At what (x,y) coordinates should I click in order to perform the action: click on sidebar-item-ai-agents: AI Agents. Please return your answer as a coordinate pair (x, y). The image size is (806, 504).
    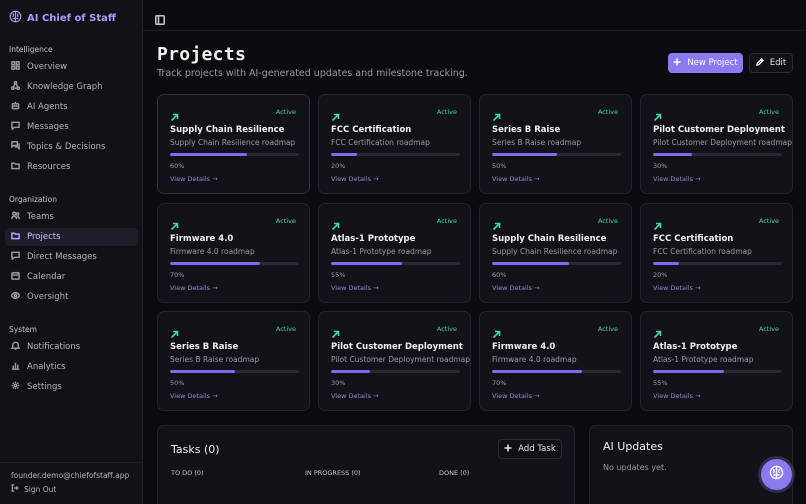
    Looking at the image, I should click on (71, 107).